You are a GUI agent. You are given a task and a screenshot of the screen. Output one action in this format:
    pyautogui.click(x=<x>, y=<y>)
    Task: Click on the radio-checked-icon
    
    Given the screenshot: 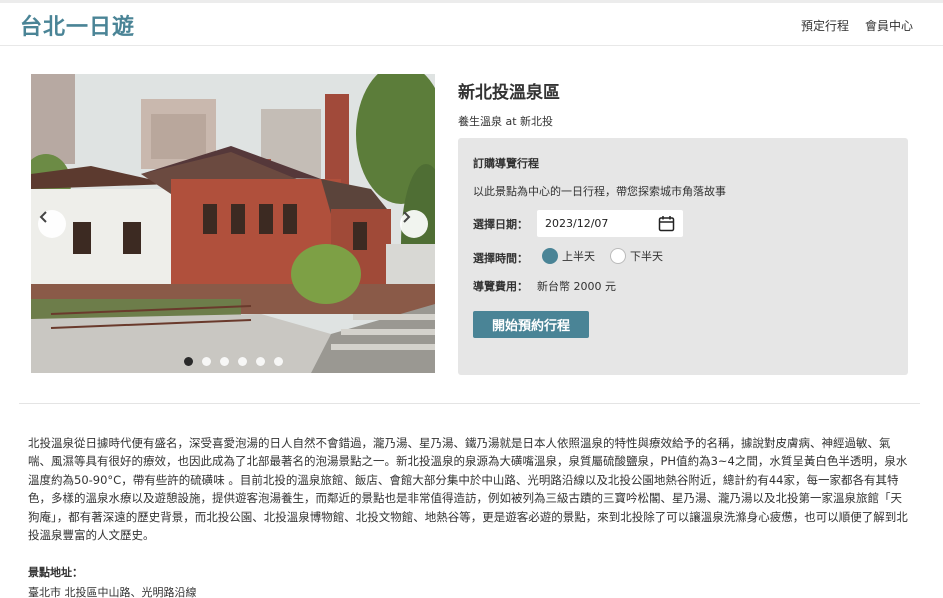 What is the action you would take?
    pyautogui.click(x=550, y=256)
    